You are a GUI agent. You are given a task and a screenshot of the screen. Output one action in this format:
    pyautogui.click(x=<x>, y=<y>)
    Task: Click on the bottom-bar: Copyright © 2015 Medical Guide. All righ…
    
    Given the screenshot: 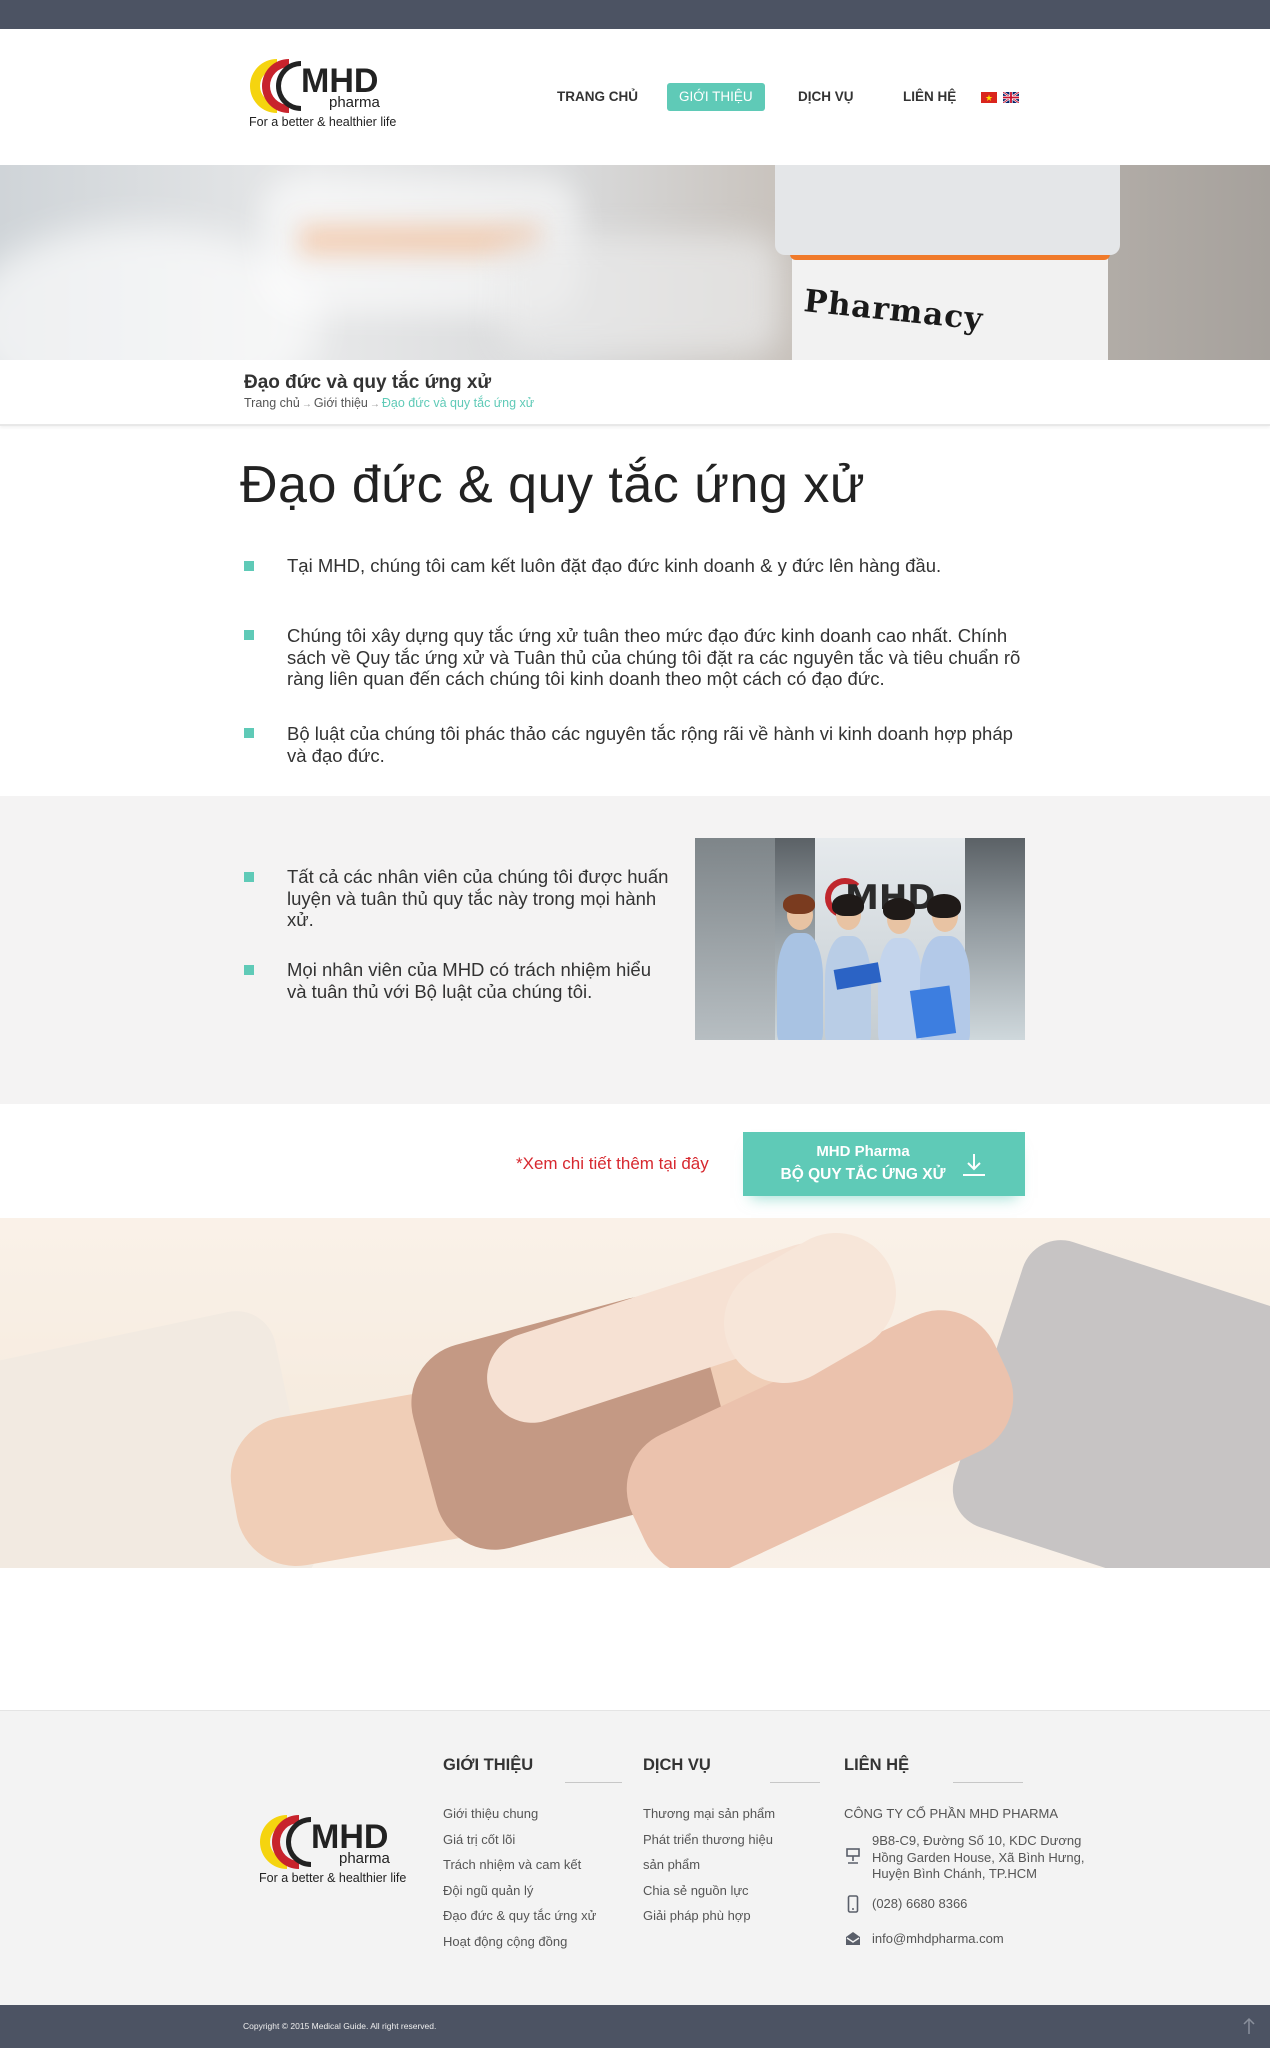 What is the action you would take?
    pyautogui.click(x=635, y=2026)
    